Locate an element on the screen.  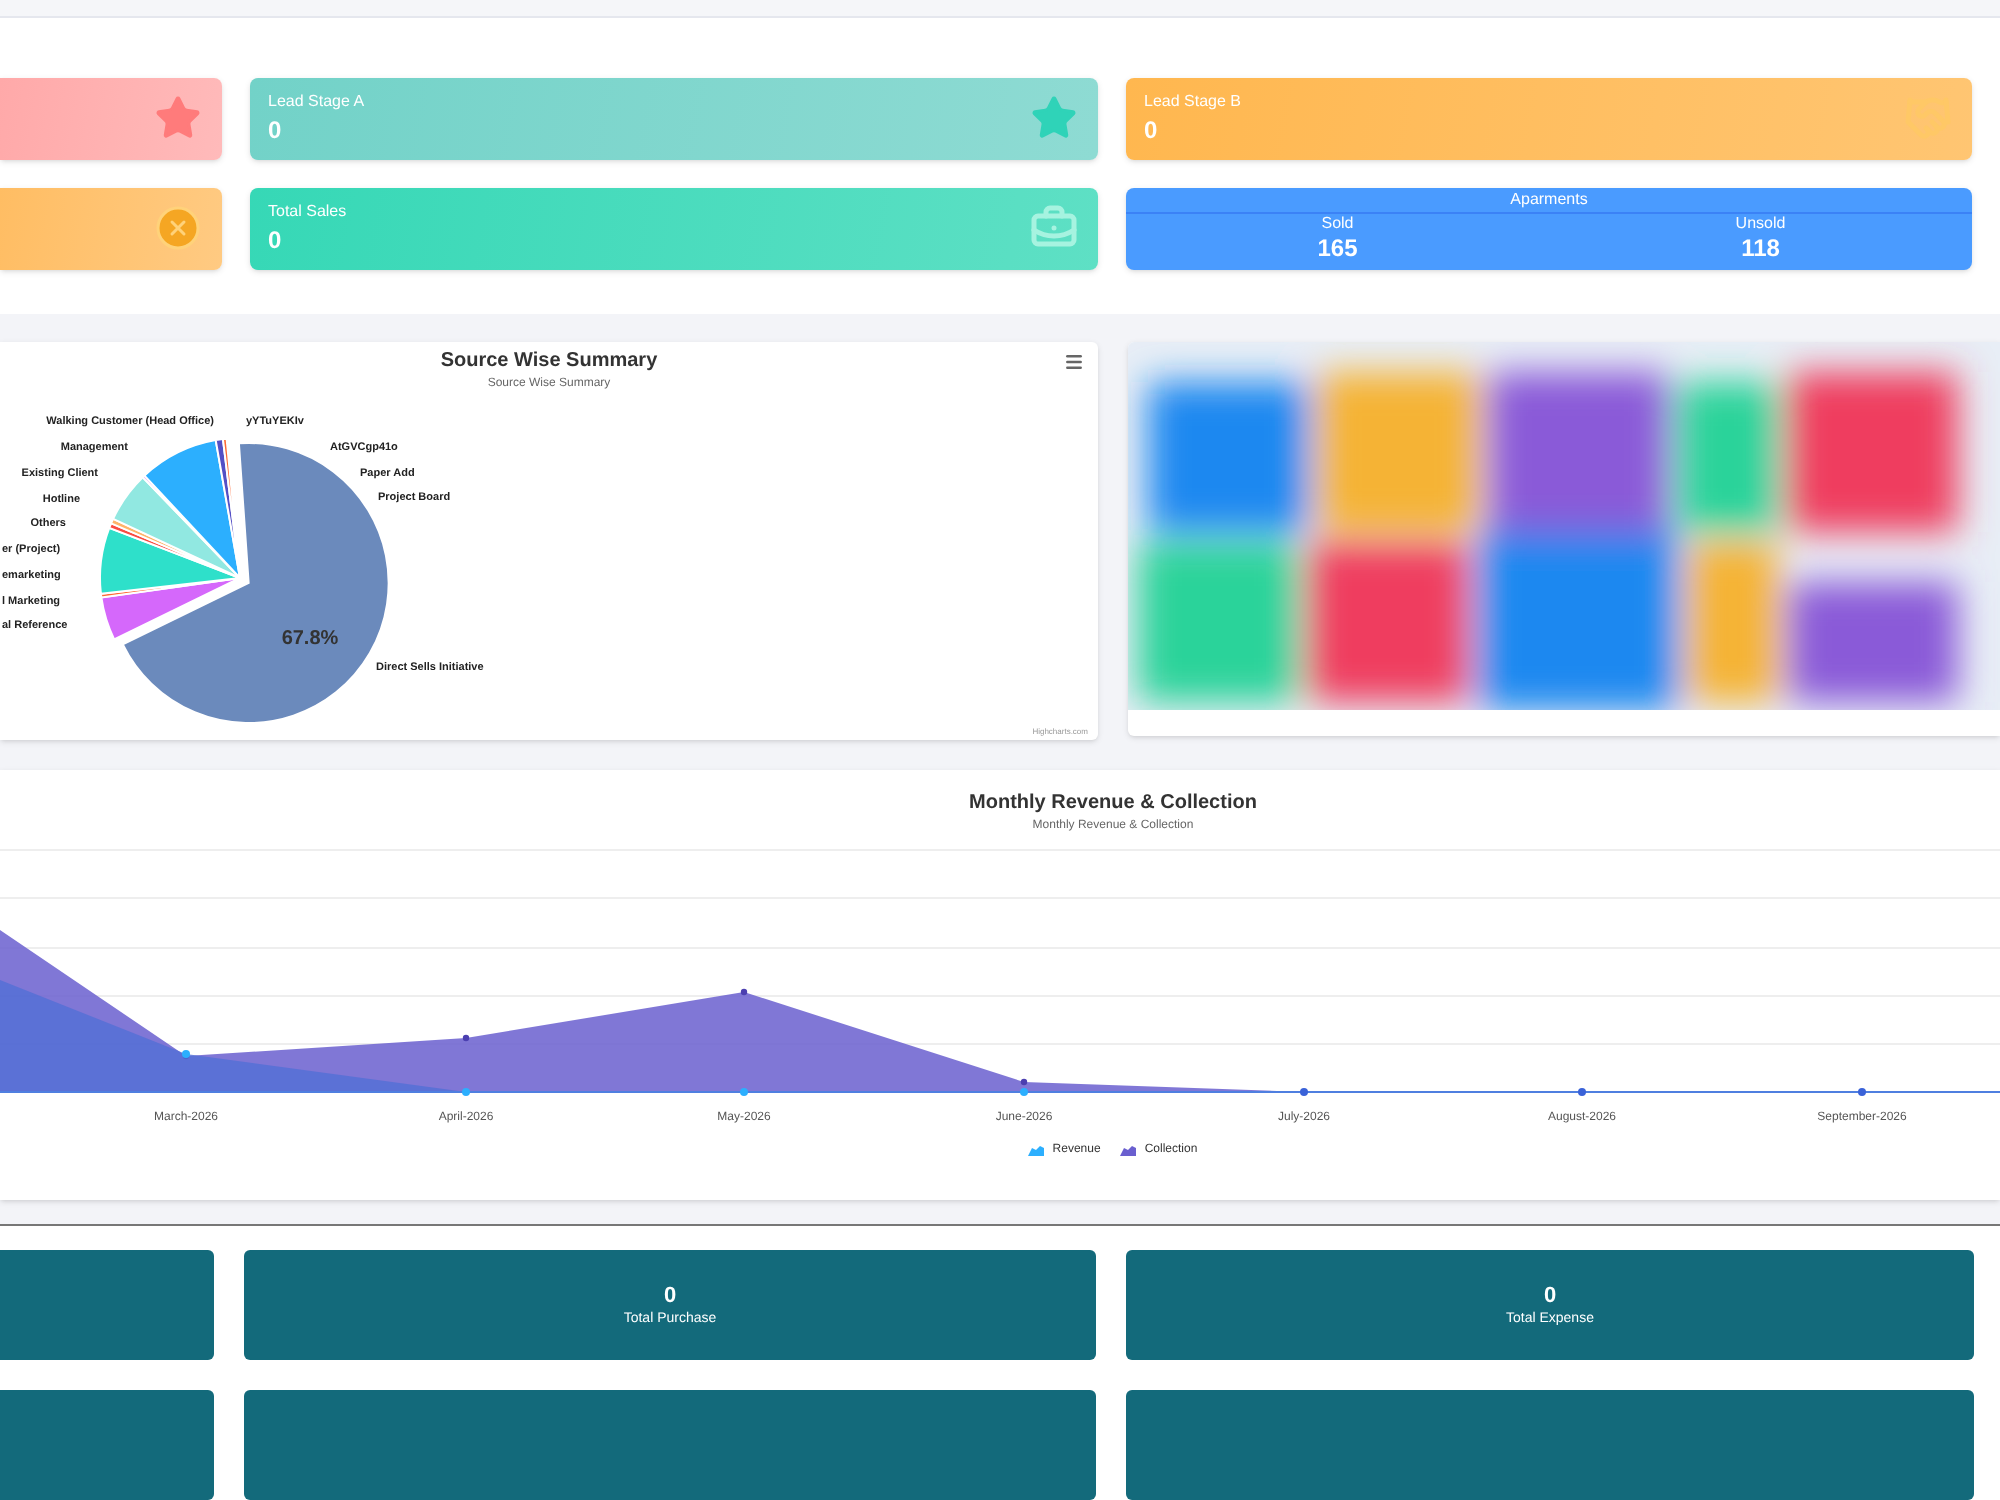
card-title: Aparments is located at coordinates (1549, 200).